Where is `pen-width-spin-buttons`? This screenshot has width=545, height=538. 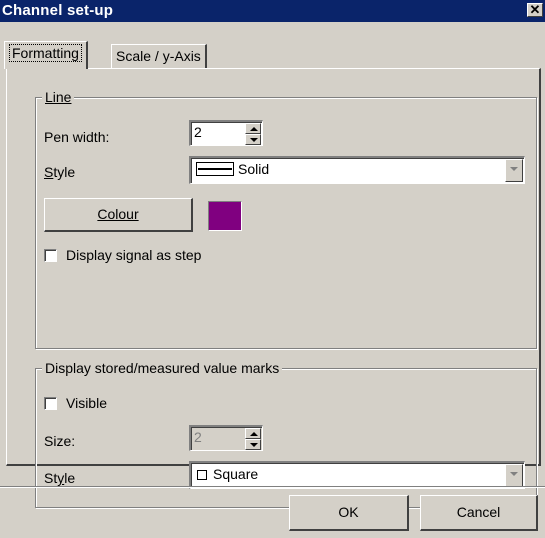 pen-width-spin-buttons is located at coordinates (253, 134).